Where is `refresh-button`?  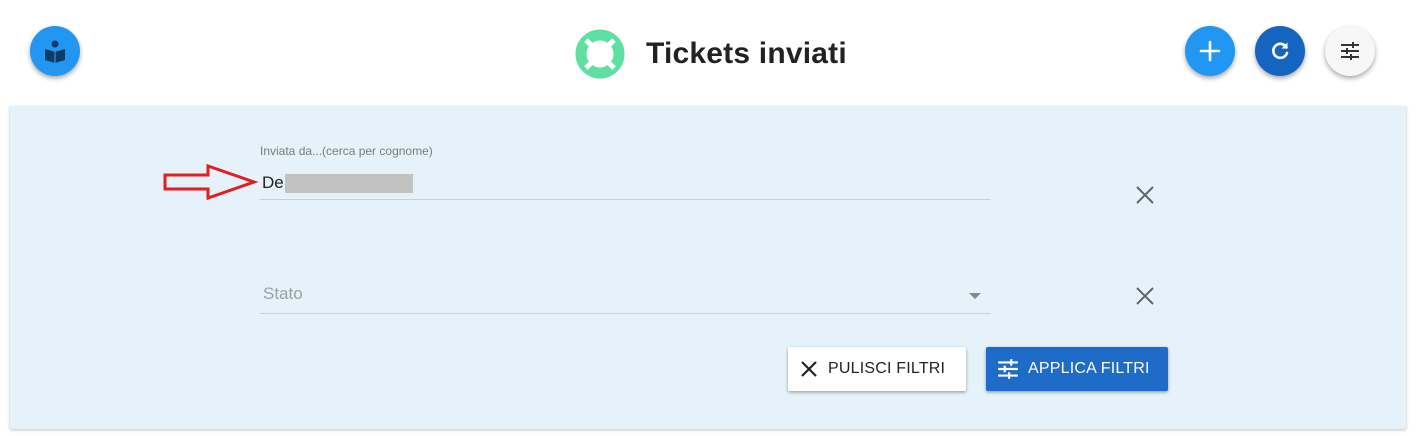
refresh-button is located at coordinates (1280, 51).